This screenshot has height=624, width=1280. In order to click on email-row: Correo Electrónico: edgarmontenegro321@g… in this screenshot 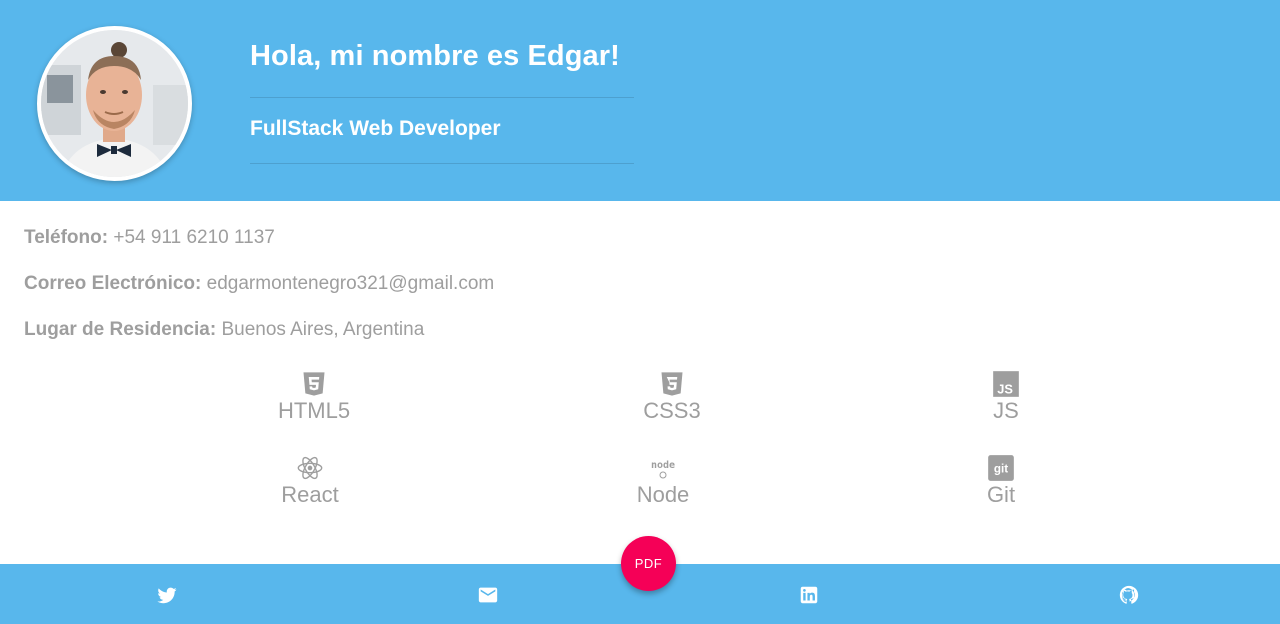, I will do `click(259, 284)`.